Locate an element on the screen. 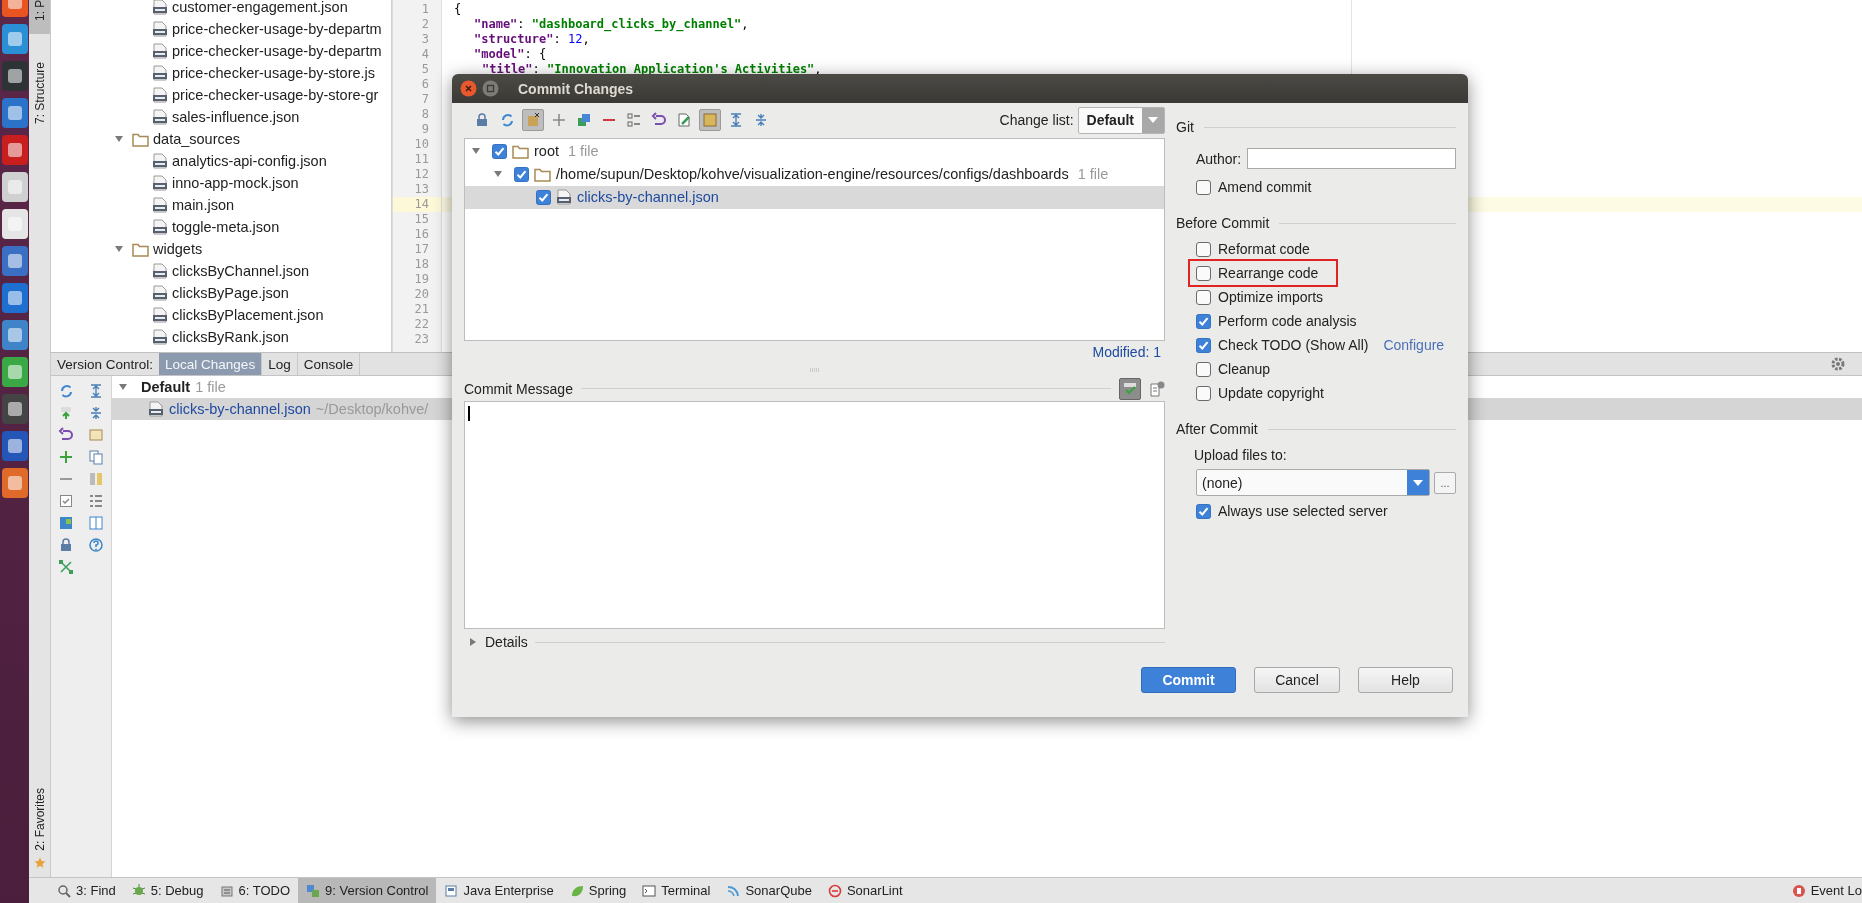  changelist-name: Default is located at coordinates (166, 387).